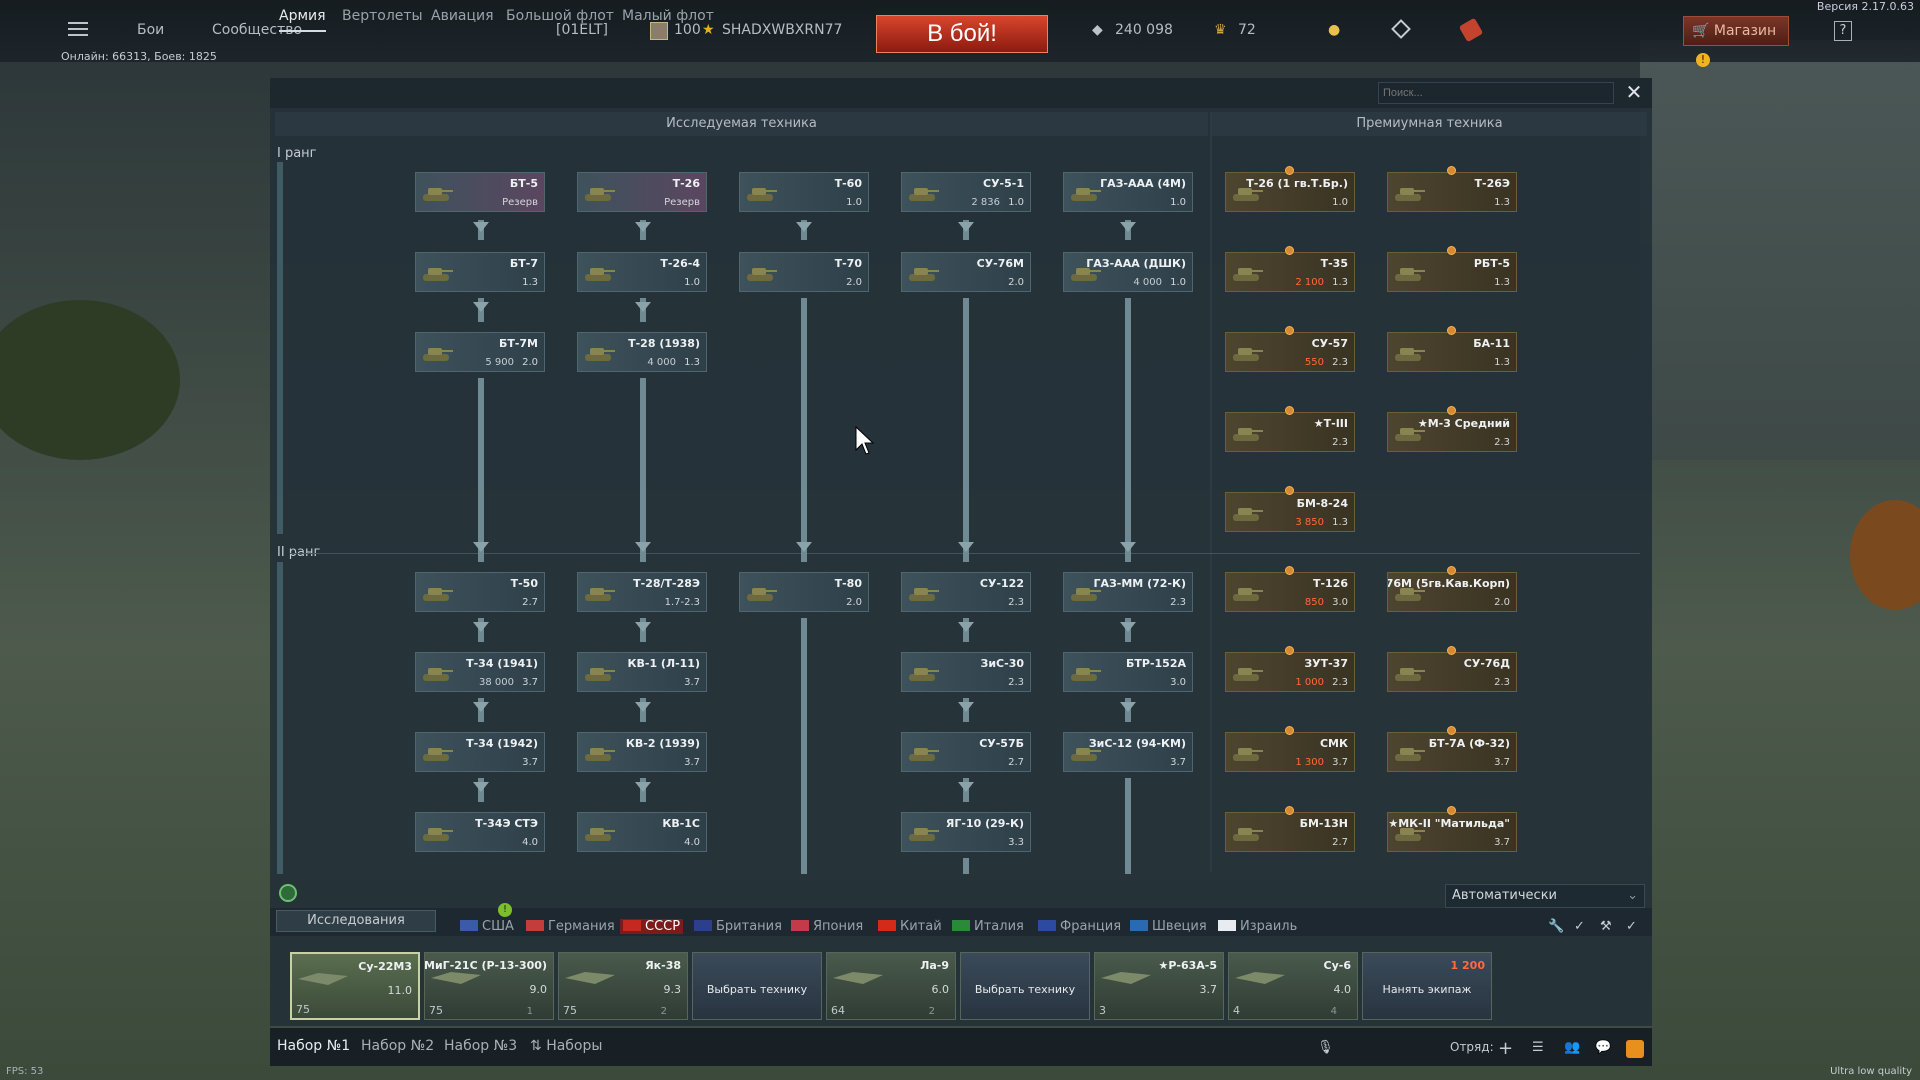 This screenshot has width=1920, height=1080. Describe the element at coordinates (642, 352) in the screenshot. I see `vehicle-card: Т-28 (1938) 4 000 1.3` at that location.